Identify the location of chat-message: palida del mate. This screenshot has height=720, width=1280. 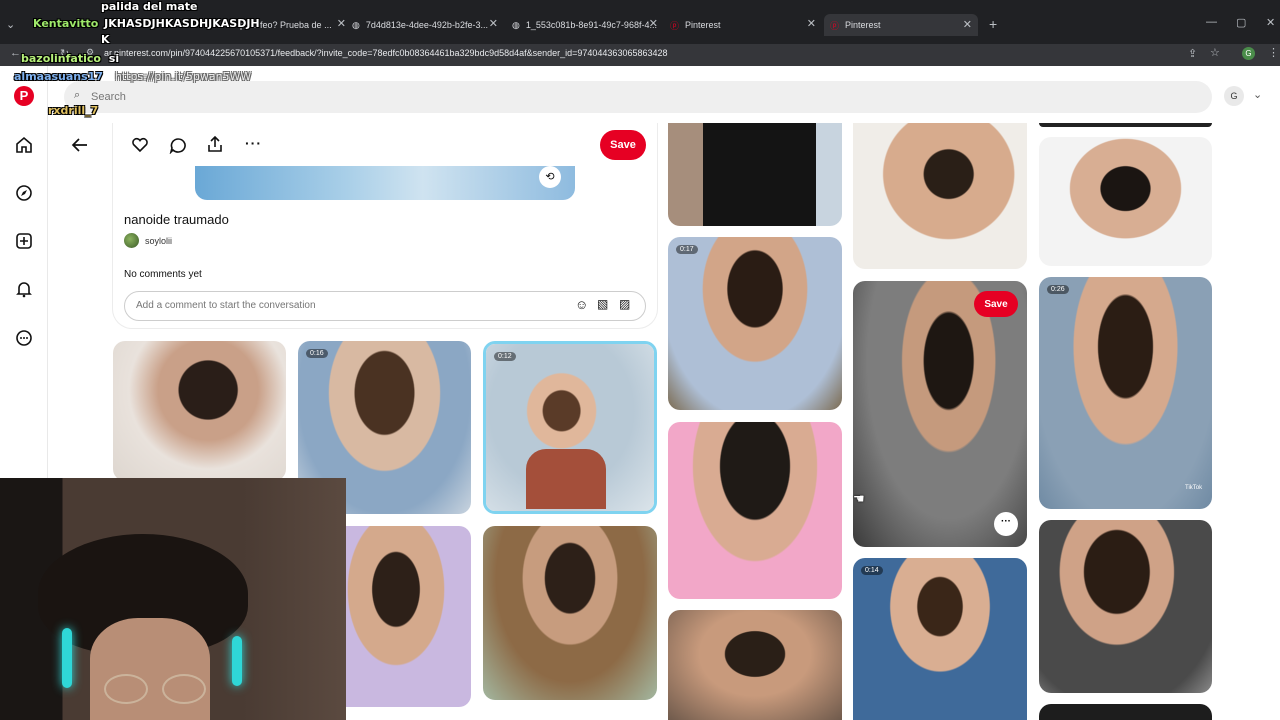
(149, 6).